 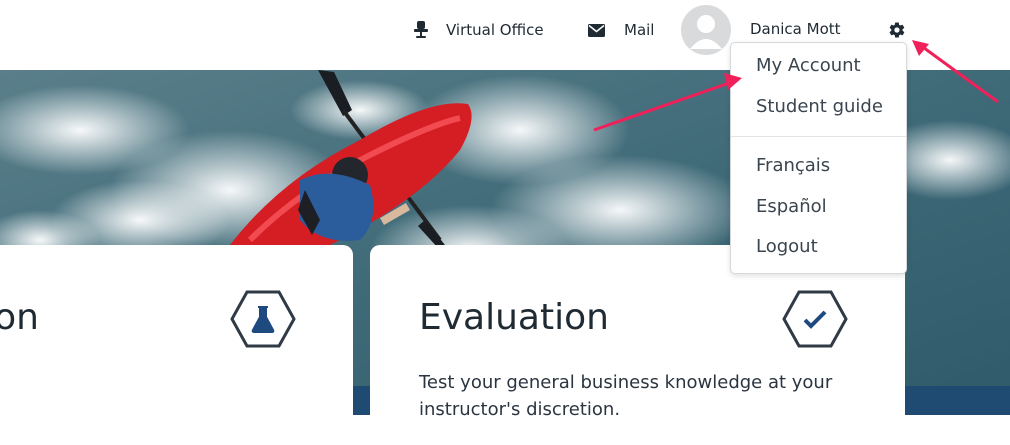 What do you see at coordinates (787, 246) in the screenshot?
I see `menu-item-logout: Logout` at bounding box center [787, 246].